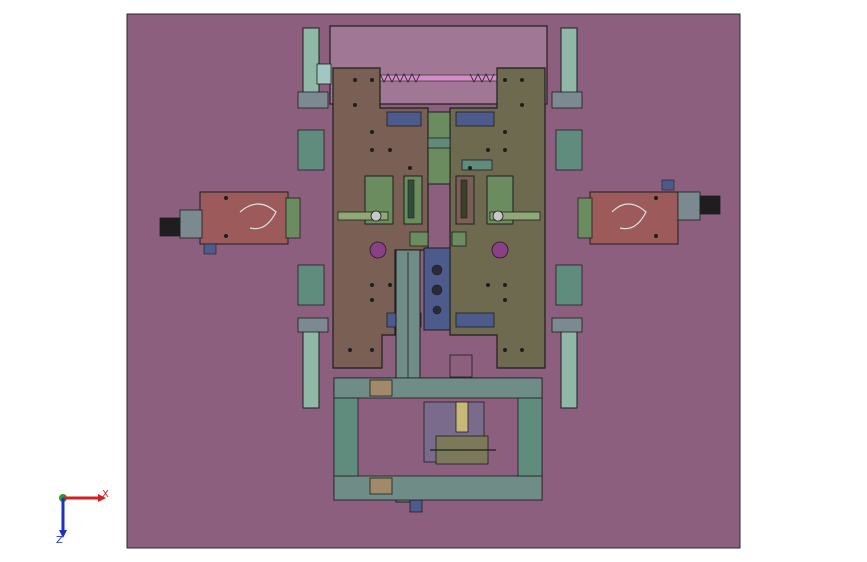 This screenshot has width=867, height=562. What do you see at coordinates (311, 150) in the screenshot?
I see `left-guide-upper` at bounding box center [311, 150].